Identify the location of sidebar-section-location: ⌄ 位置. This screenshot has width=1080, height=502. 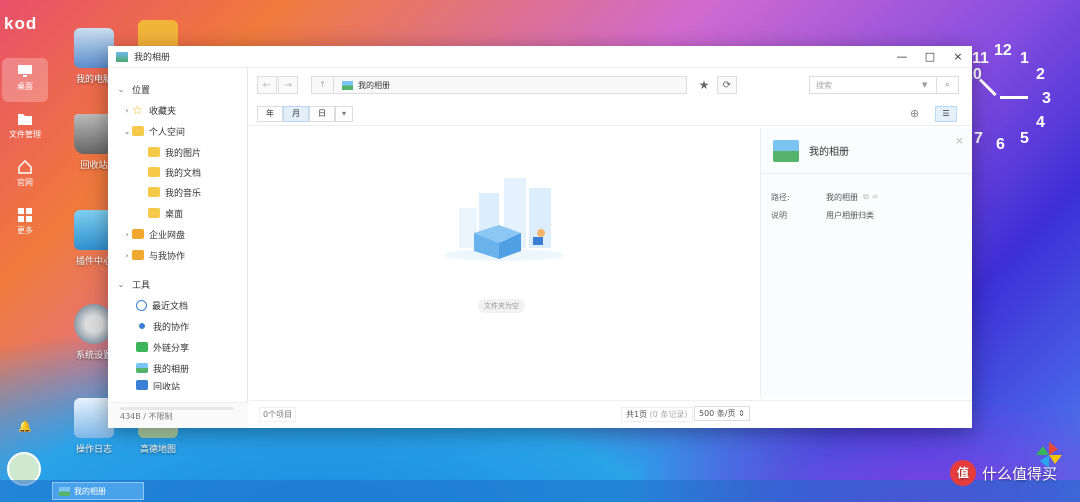
(133, 89).